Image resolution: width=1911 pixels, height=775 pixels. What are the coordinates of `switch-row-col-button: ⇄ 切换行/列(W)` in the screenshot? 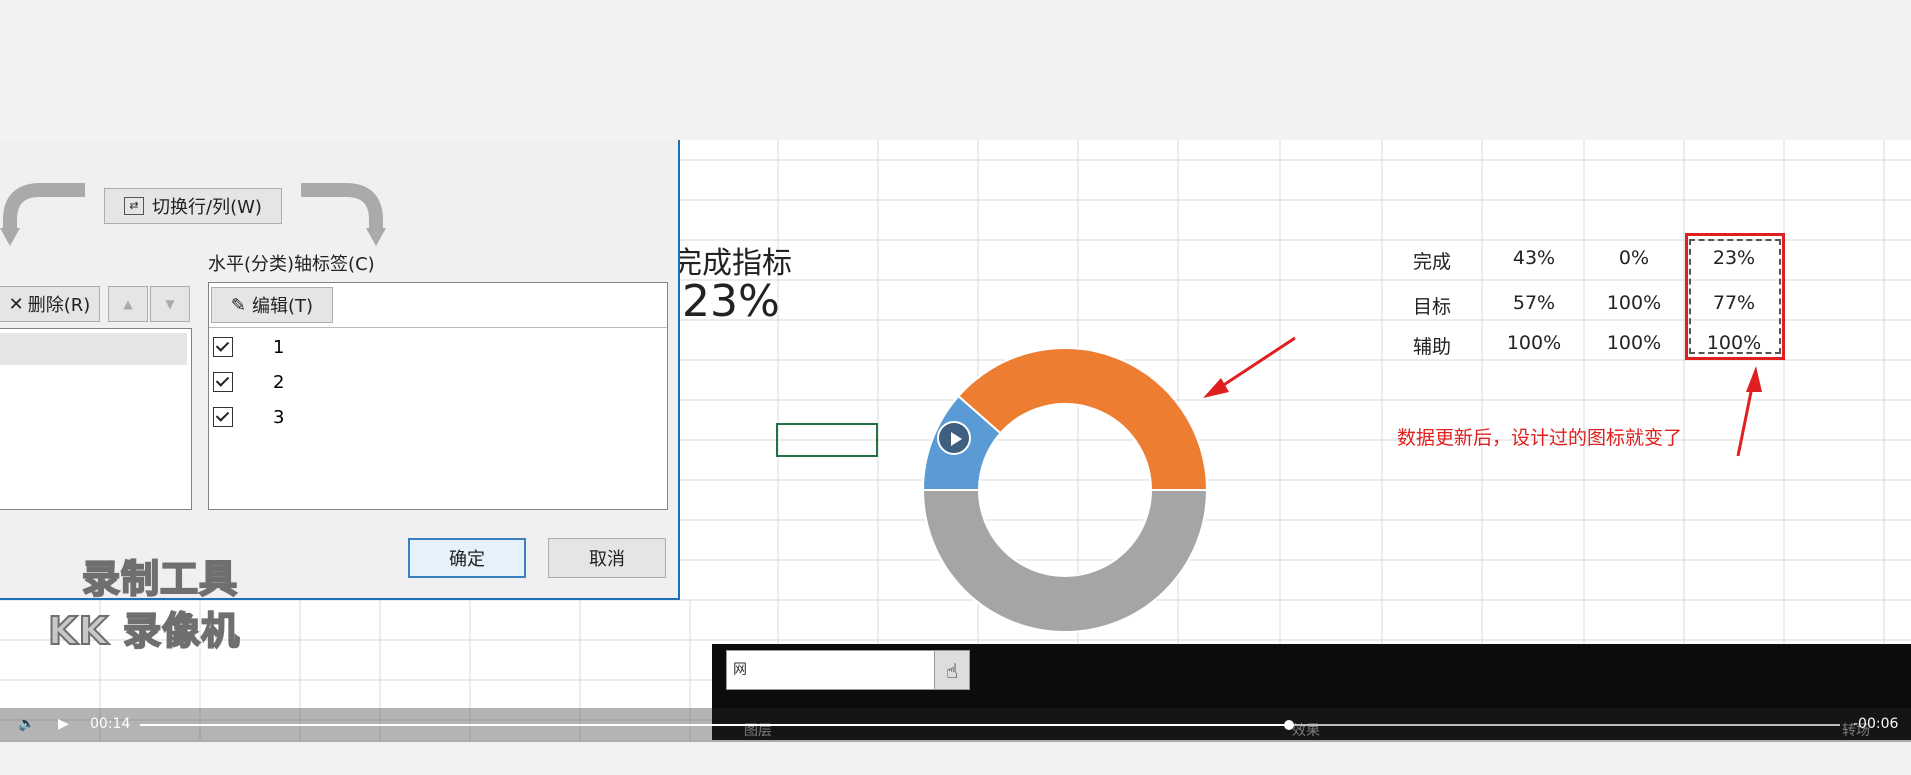 It's located at (193, 206).